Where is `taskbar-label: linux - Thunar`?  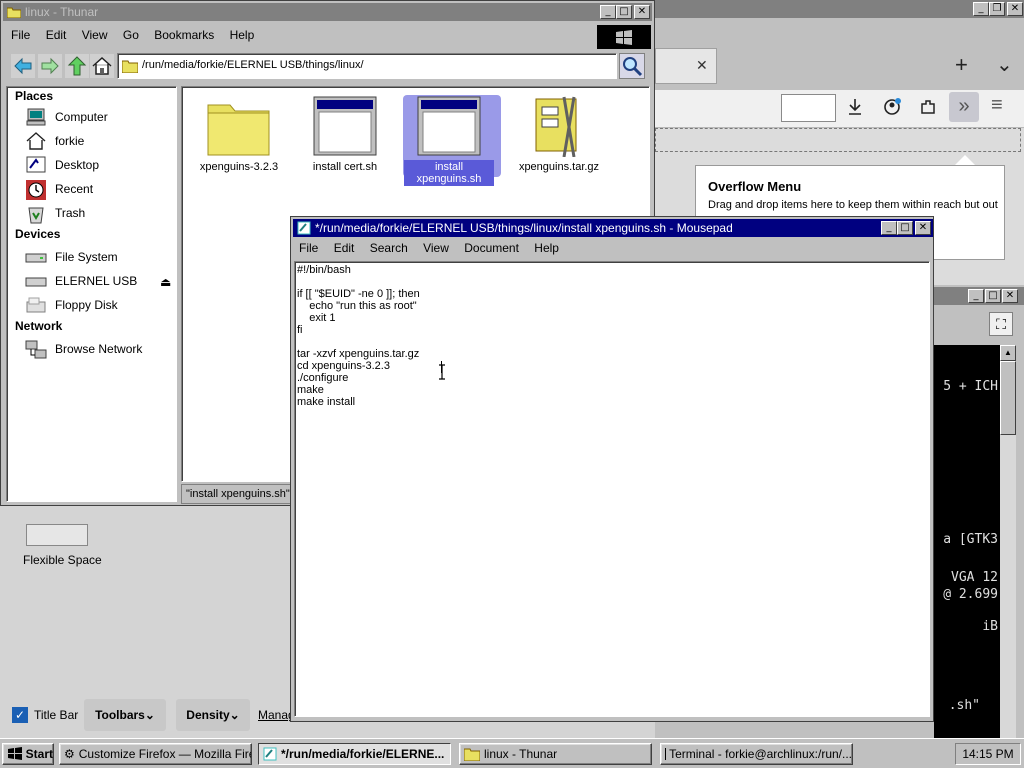 taskbar-label: linux - Thunar is located at coordinates (521, 754).